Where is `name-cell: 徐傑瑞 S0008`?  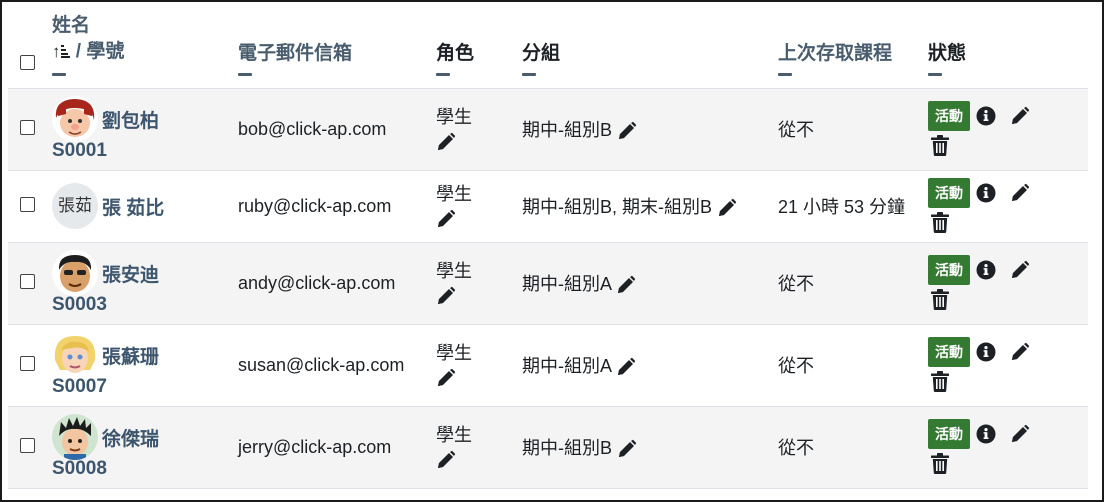 name-cell: 徐傑瑞 S0008 is located at coordinates (145, 447).